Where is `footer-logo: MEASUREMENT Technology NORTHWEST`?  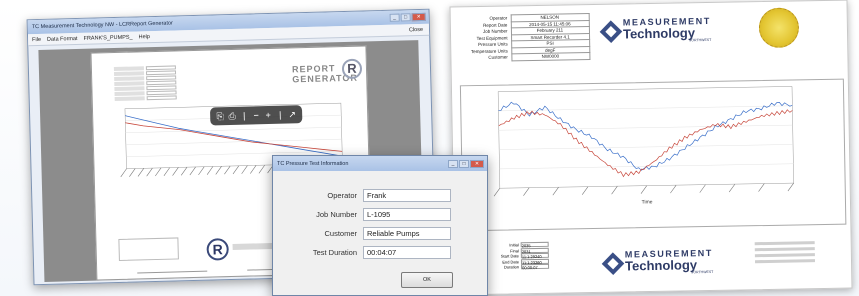 footer-logo: MEASUREMENT Technology NORTHWEST is located at coordinates (657, 262).